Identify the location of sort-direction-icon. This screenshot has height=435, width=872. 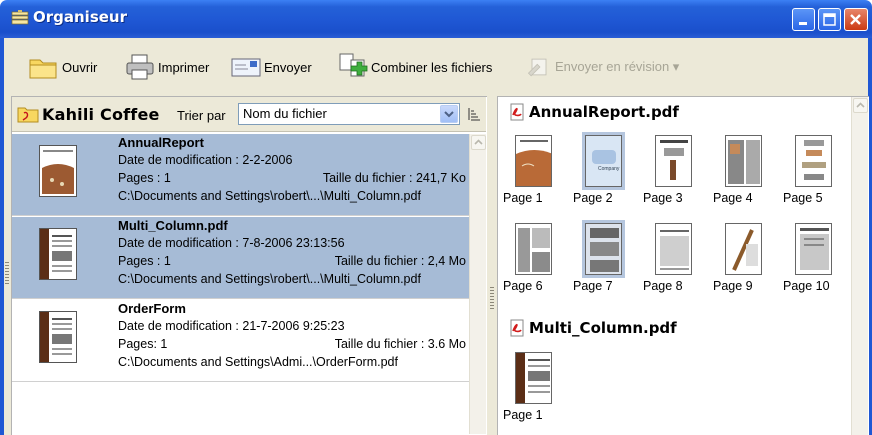
(474, 114).